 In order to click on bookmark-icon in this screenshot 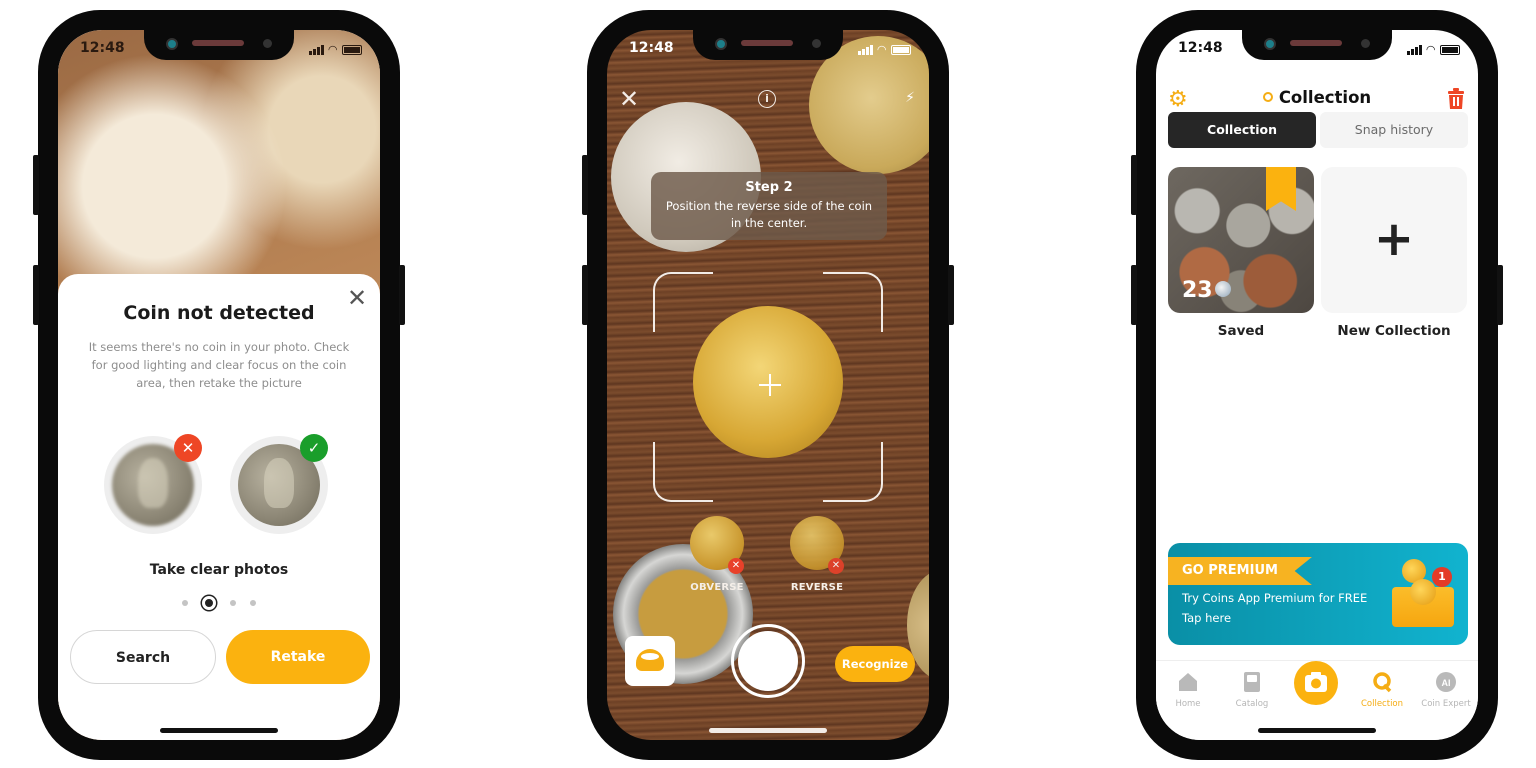, I will do `click(1281, 189)`.